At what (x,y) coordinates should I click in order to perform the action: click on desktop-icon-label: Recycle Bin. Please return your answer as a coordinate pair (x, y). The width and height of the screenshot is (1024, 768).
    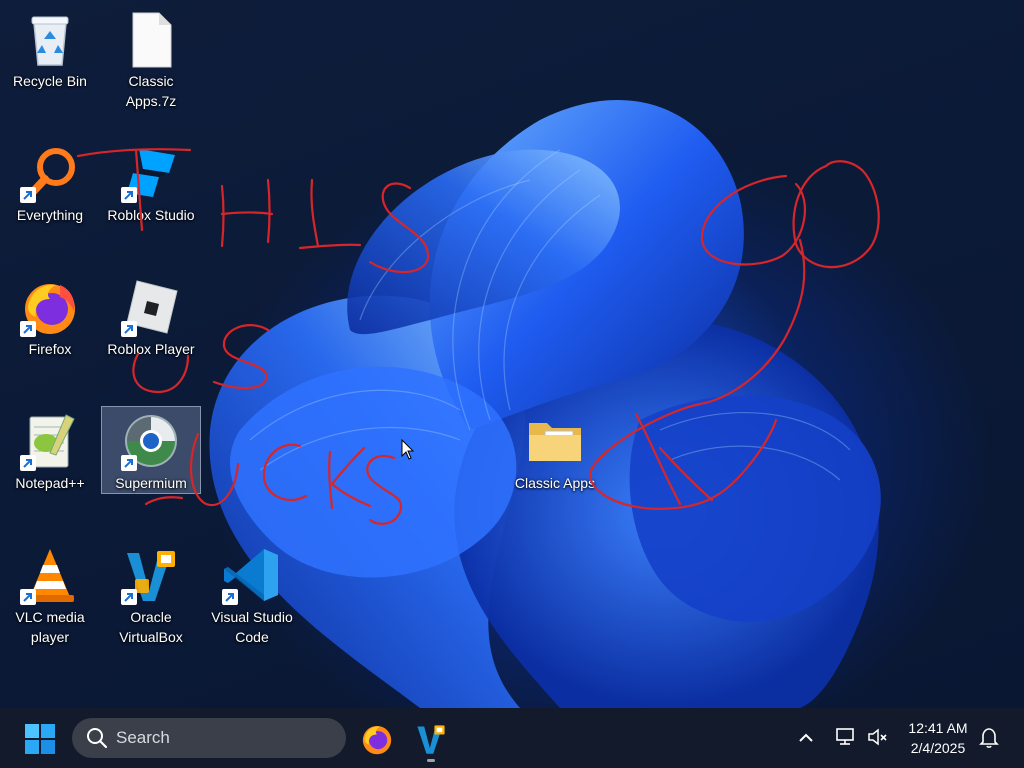
    Looking at the image, I should click on (50, 81).